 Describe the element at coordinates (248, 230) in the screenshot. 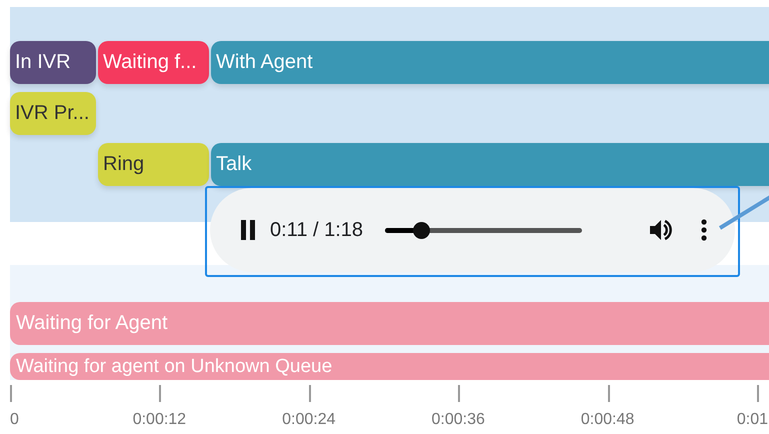

I see `pause-icon` at that location.